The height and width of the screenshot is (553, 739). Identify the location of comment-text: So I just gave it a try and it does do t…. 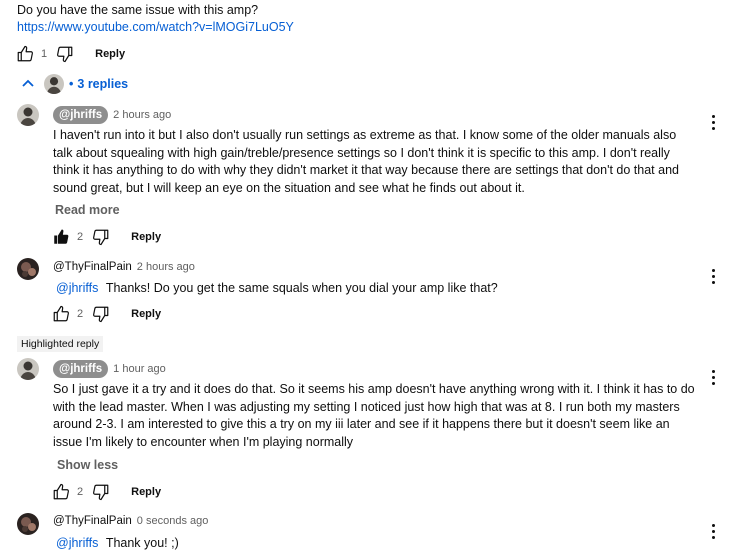
(374, 415).